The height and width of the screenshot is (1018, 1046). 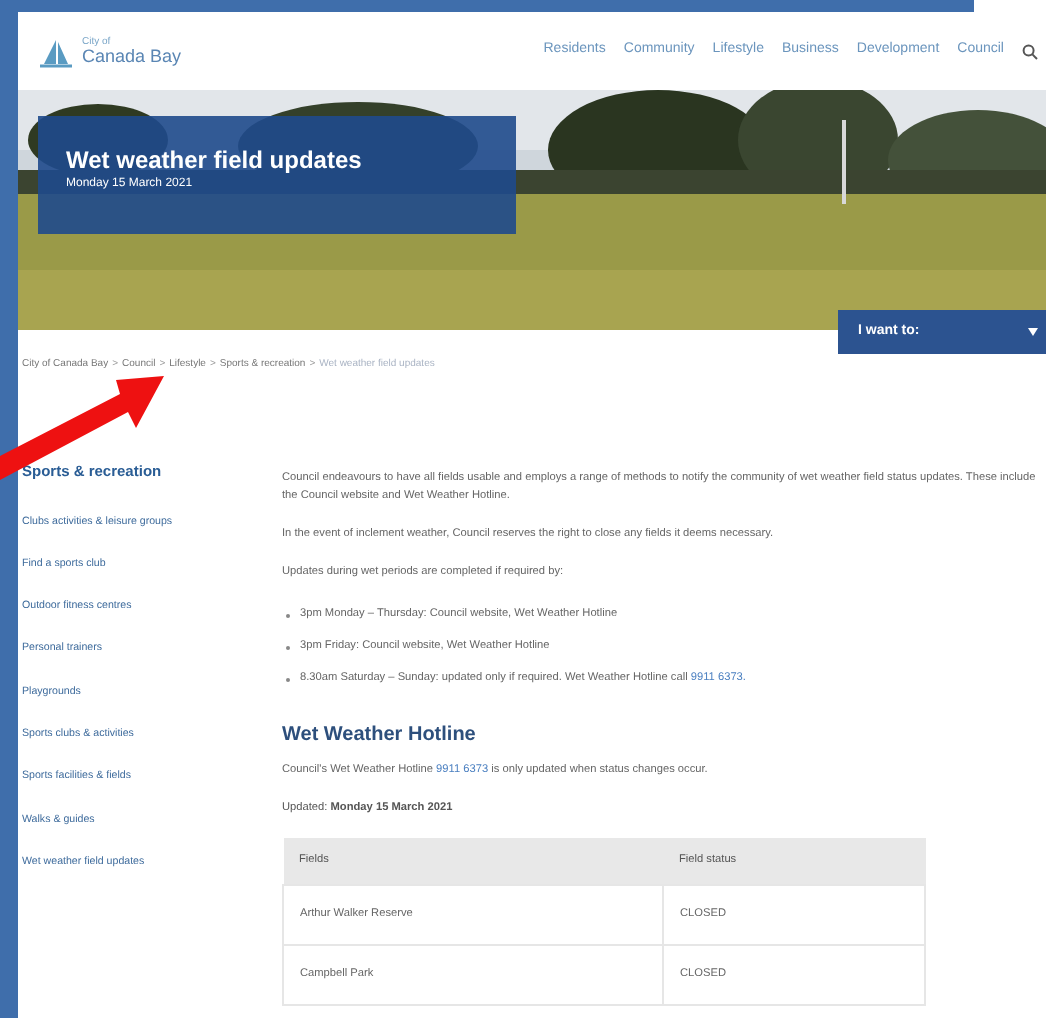 What do you see at coordinates (215, 160) in the screenshot?
I see `page-title: Wet weather field updates` at bounding box center [215, 160].